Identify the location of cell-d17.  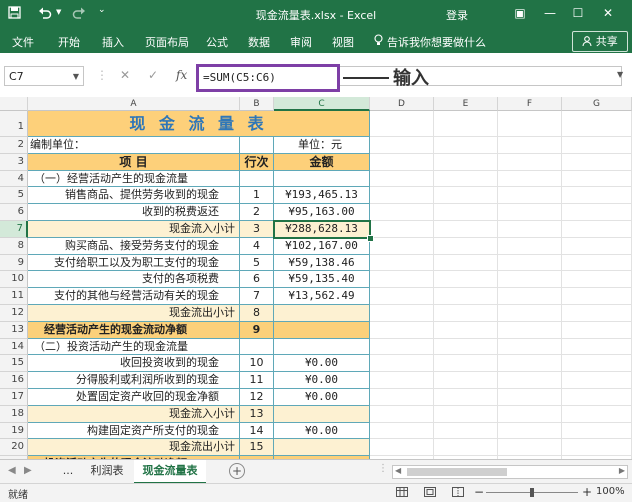
(402, 397).